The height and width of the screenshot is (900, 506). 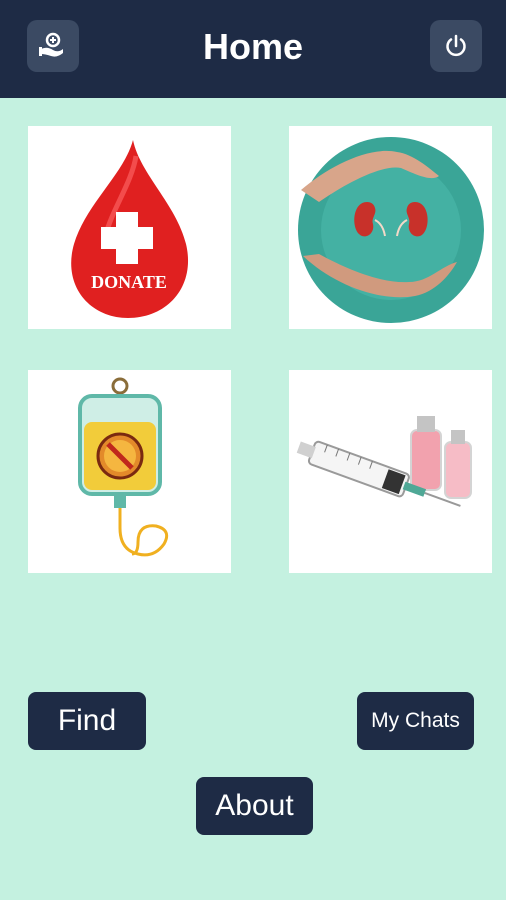 I want to click on plasma-donation-tile, so click(x=129, y=471).